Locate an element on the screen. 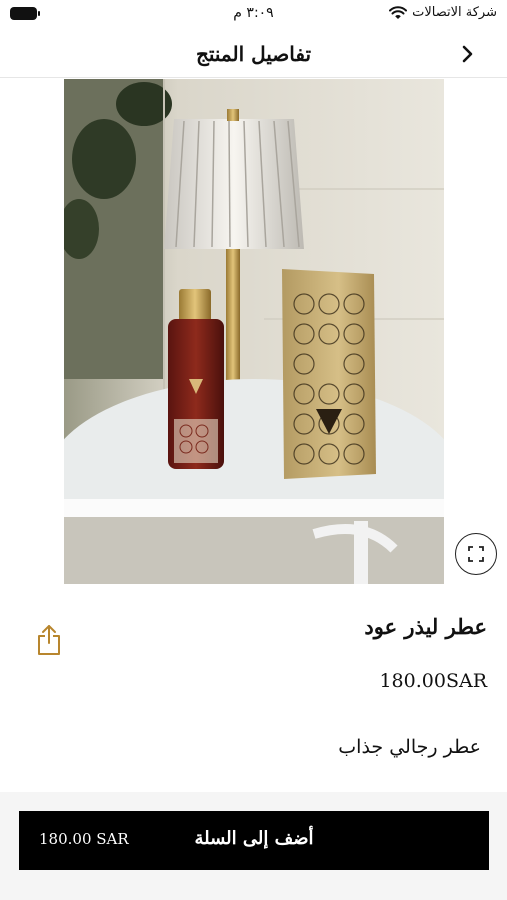 The height and width of the screenshot is (900, 507). product-description: عطر رجالي جذاب is located at coordinates (409, 747).